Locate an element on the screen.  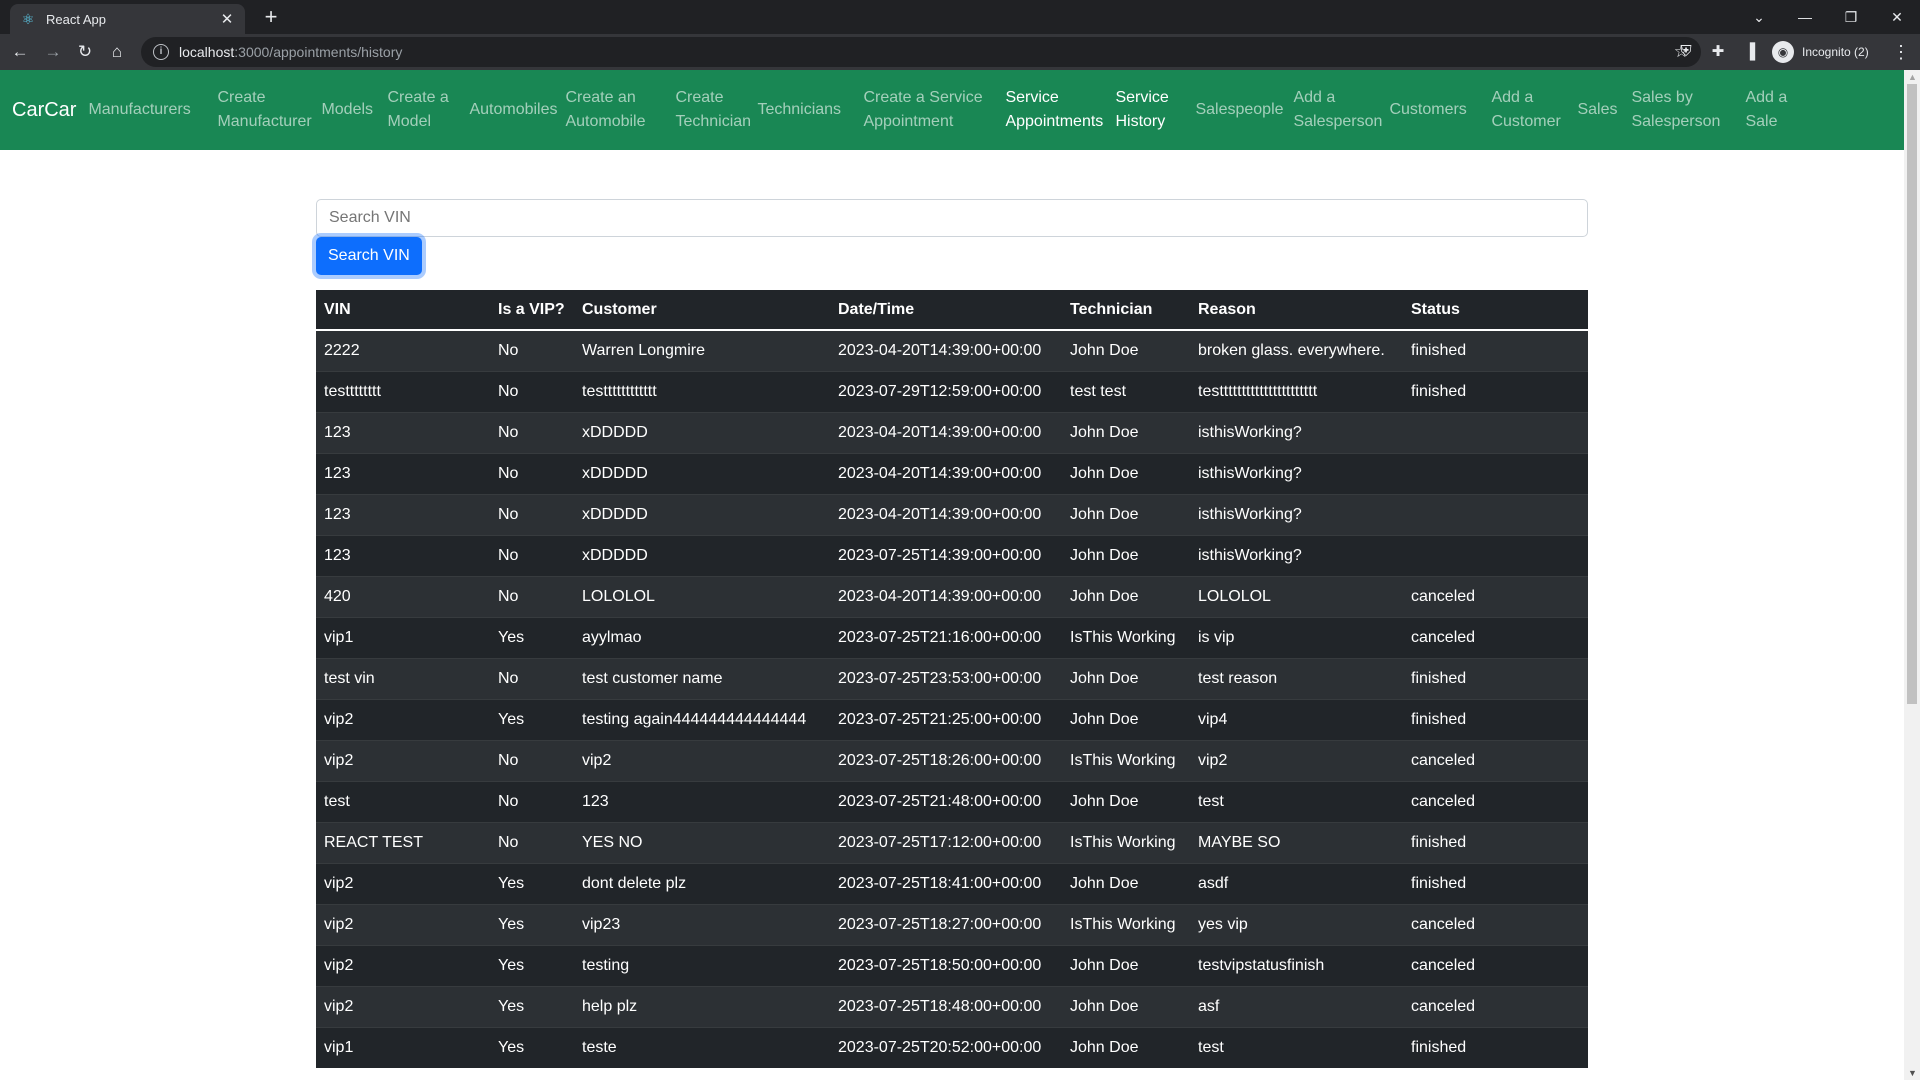
search-vin-button: Search VIN is located at coordinates (369, 256).